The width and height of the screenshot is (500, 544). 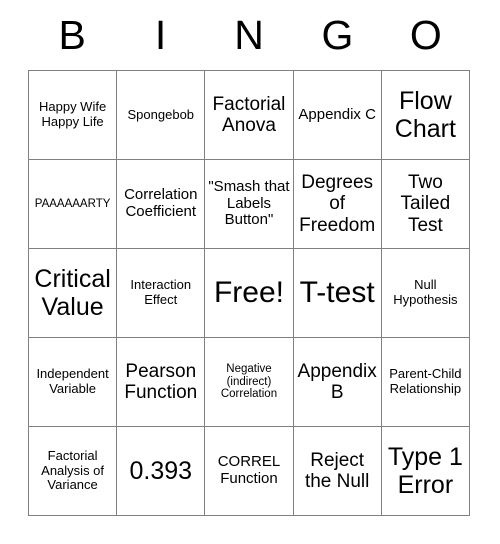 I want to click on bingo-cell-r3c3: Free!, so click(x=249, y=293).